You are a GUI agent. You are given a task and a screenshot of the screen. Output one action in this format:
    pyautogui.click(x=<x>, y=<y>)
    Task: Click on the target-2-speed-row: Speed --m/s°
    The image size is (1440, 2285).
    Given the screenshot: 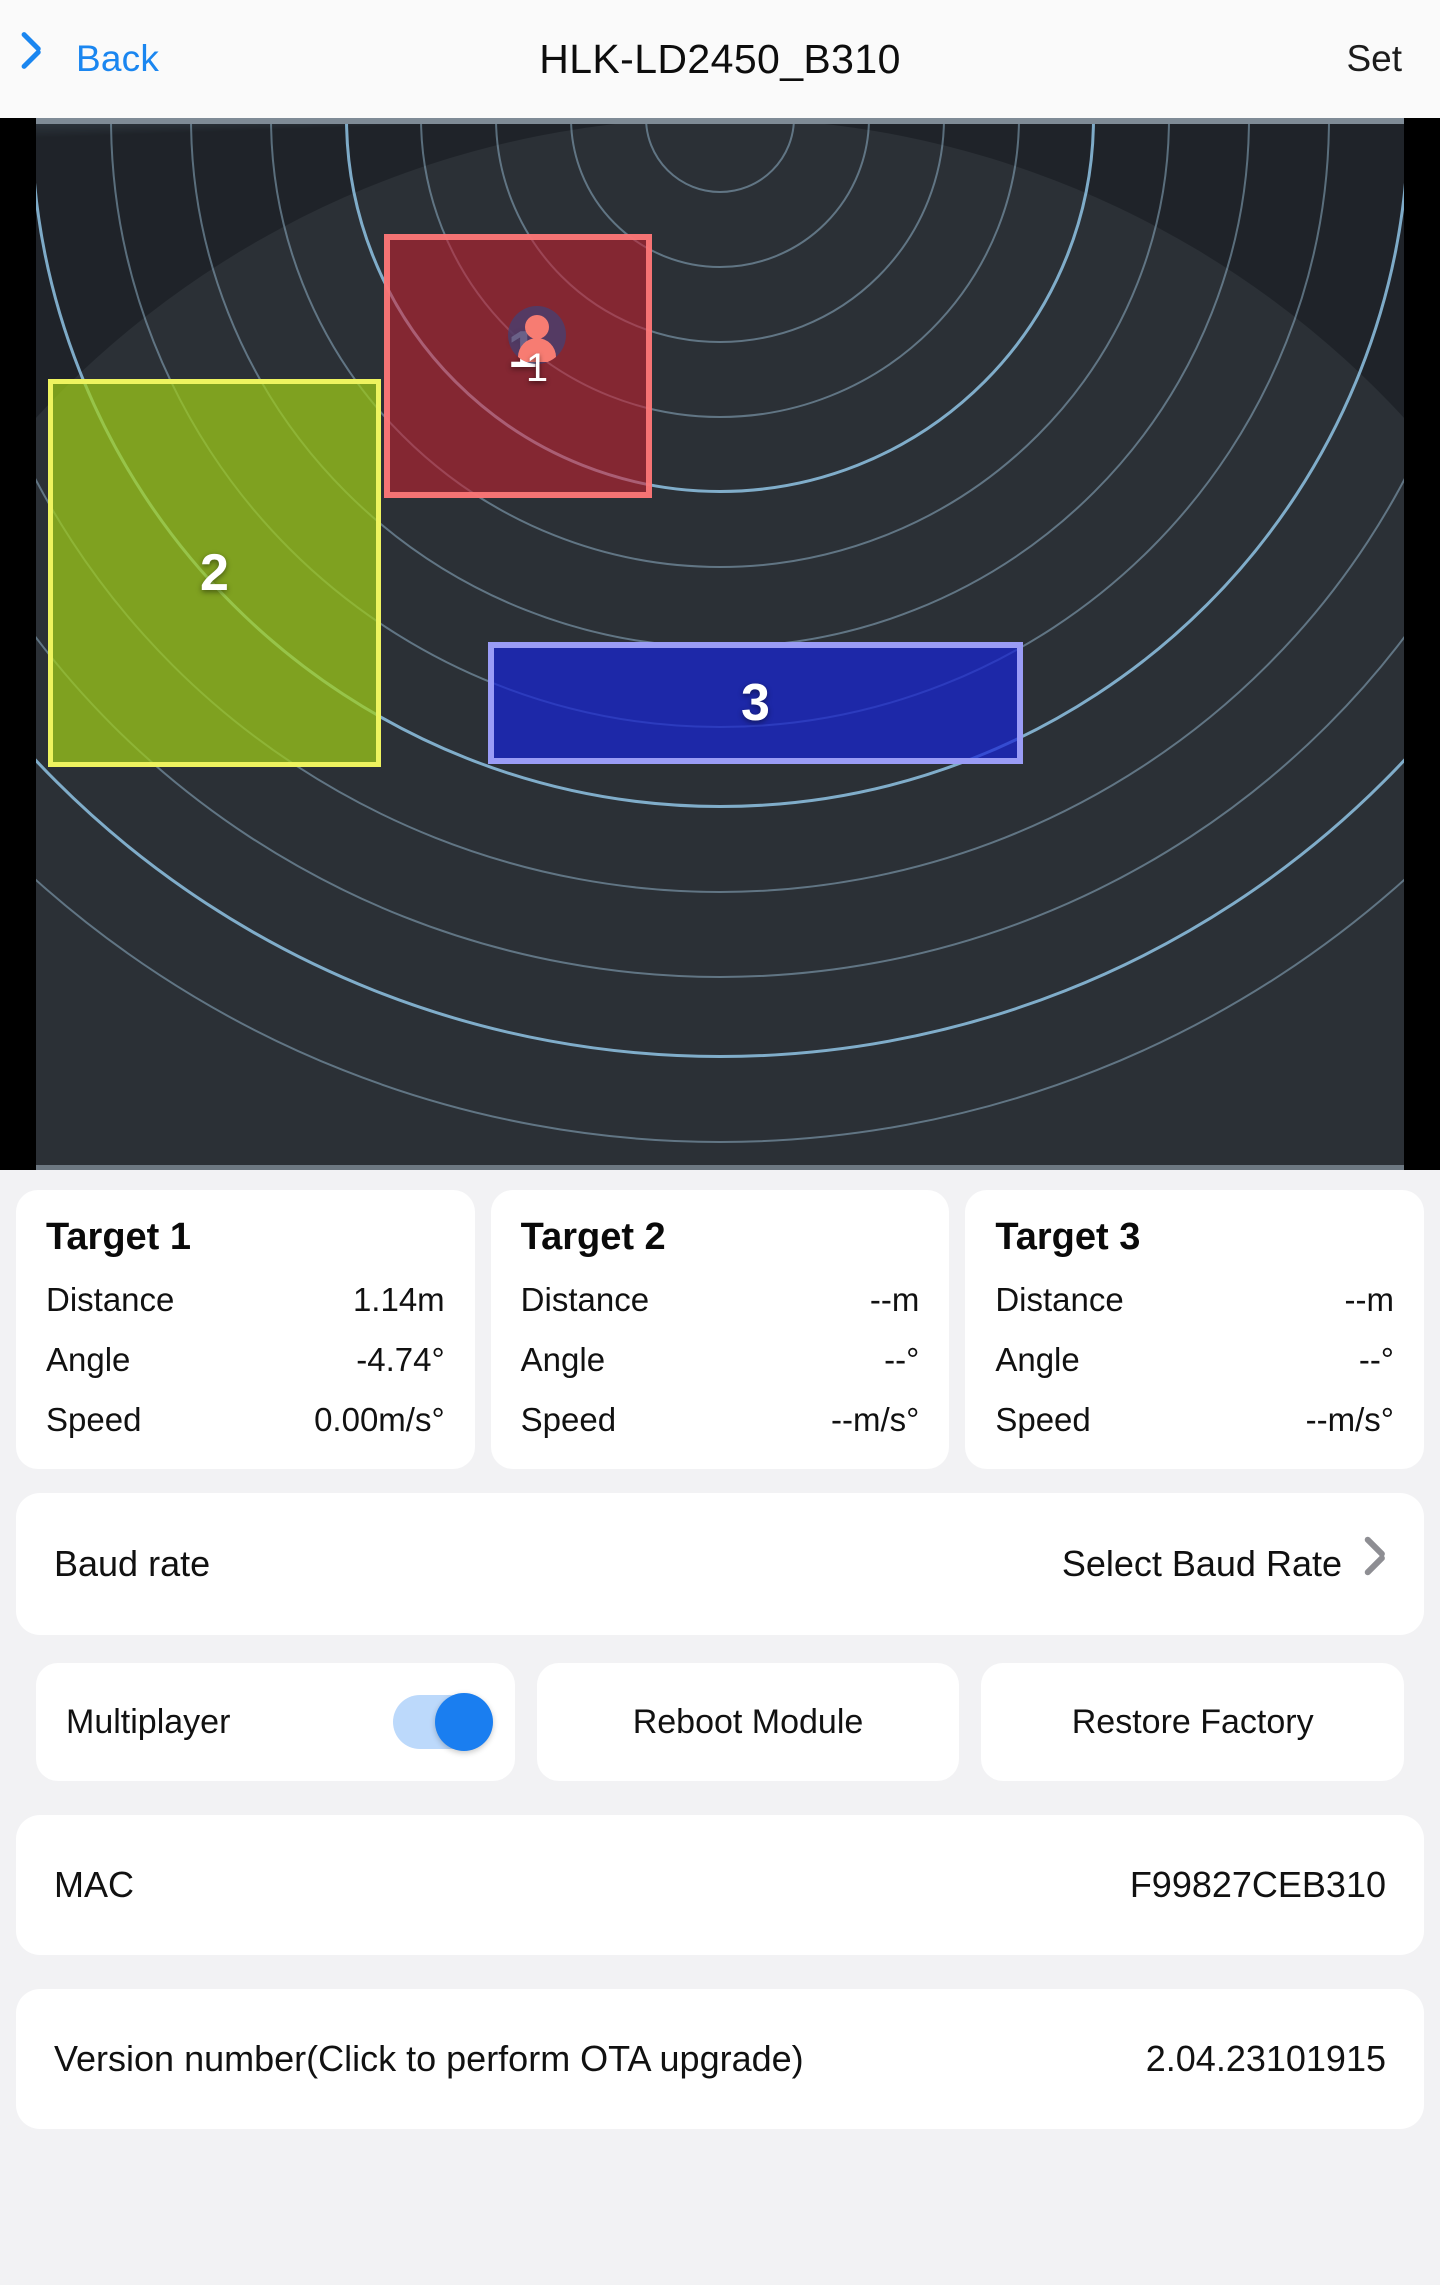 What is the action you would take?
    pyautogui.click(x=720, y=1420)
    